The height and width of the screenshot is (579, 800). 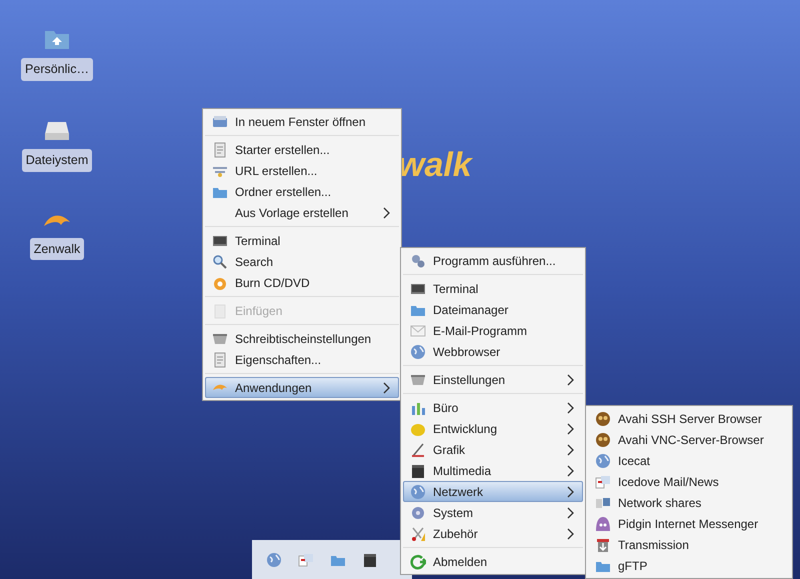 I want to click on menu-item: Icedove Mail/News, so click(x=689, y=481).